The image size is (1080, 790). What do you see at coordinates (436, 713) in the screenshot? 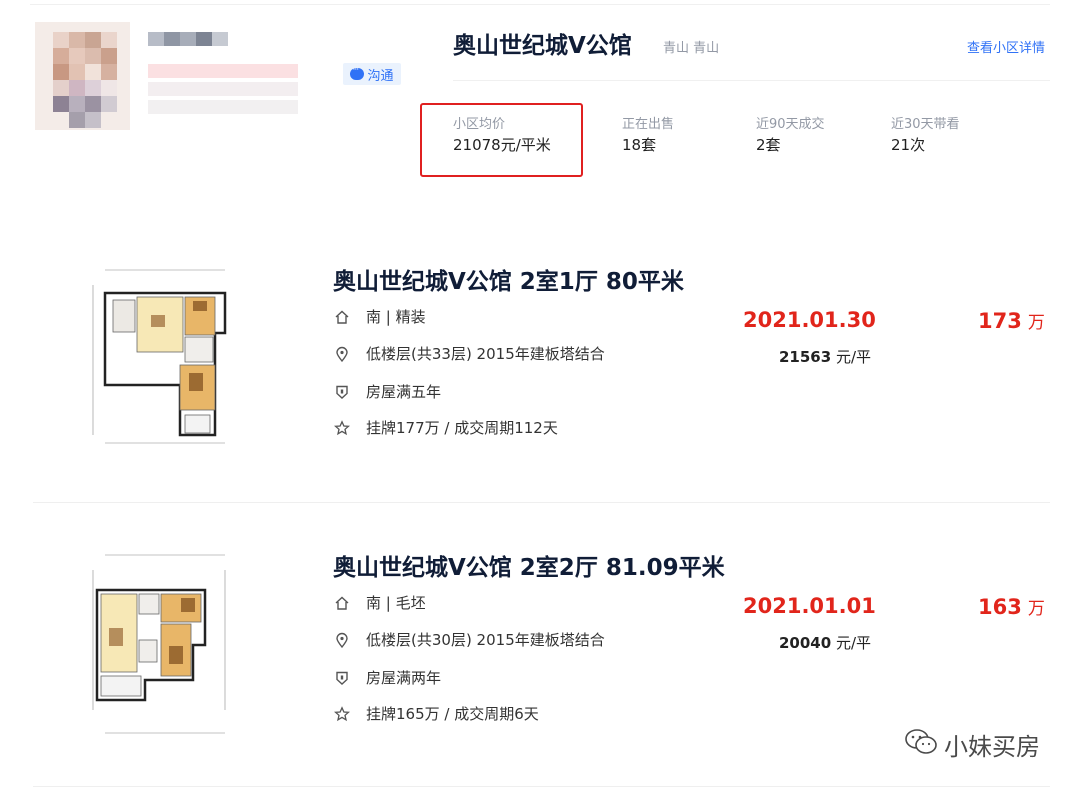
I see `listing-price-cycle: 挂牌165万 / 成交周期6天` at bounding box center [436, 713].